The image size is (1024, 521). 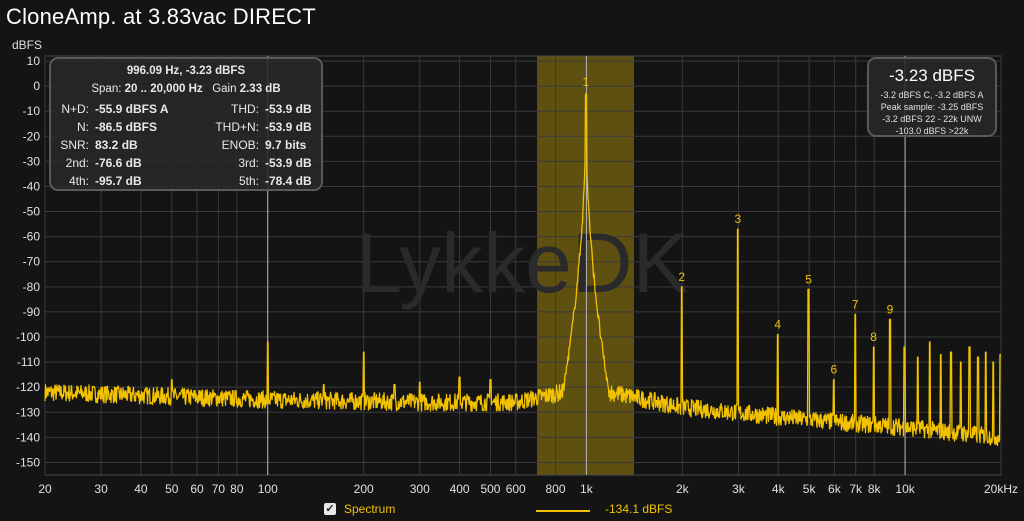 What do you see at coordinates (141, 489) in the screenshot?
I see `x-tick-label: 40` at bounding box center [141, 489].